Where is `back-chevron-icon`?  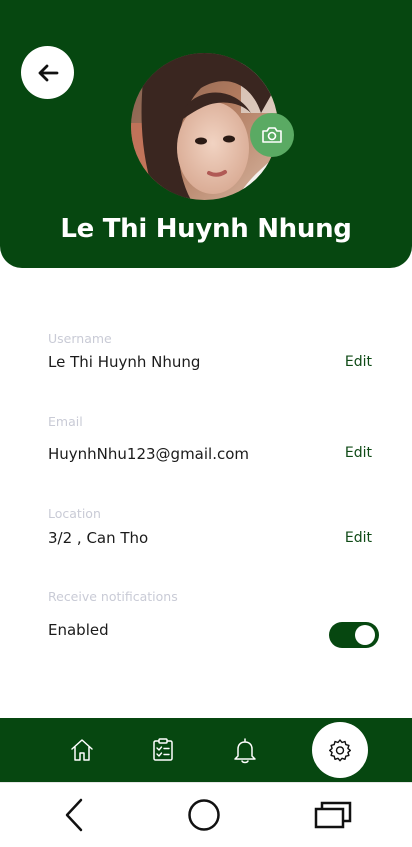 back-chevron-icon is located at coordinates (74, 815).